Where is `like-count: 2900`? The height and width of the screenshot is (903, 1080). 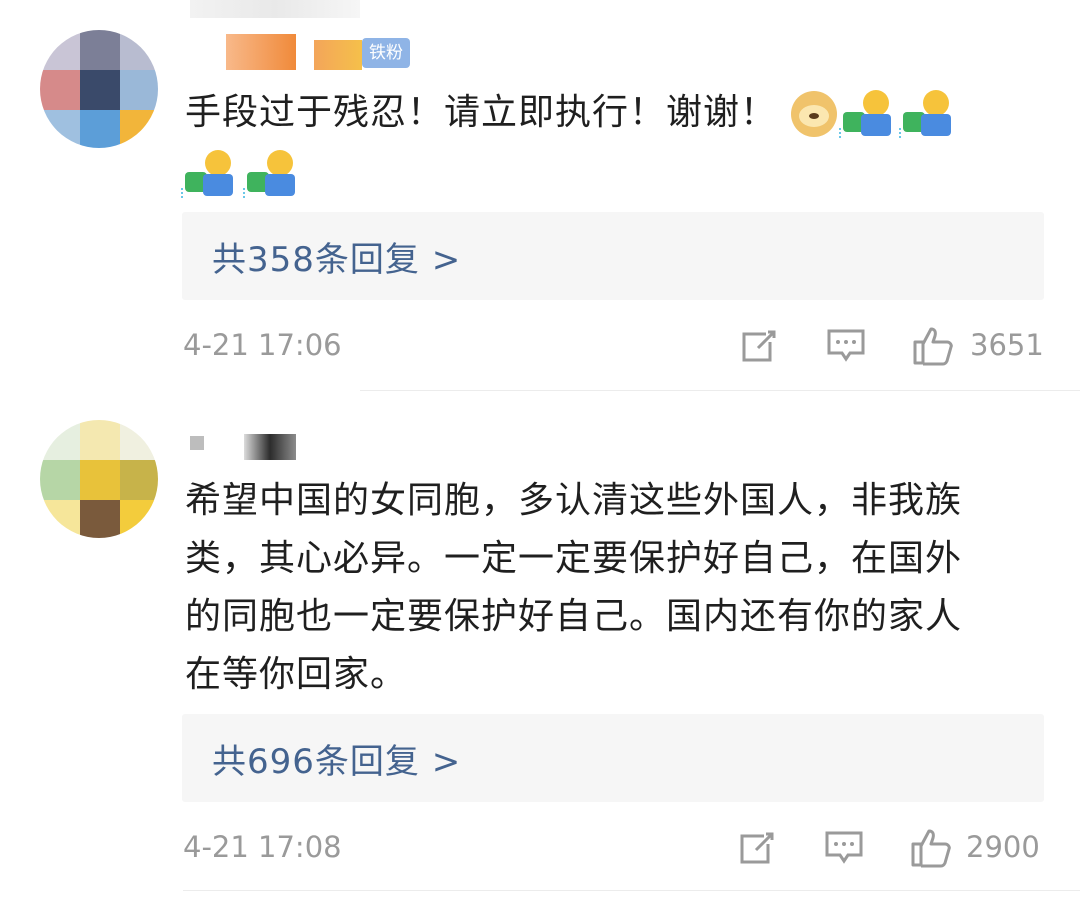
like-count: 2900 is located at coordinates (1003, 847).